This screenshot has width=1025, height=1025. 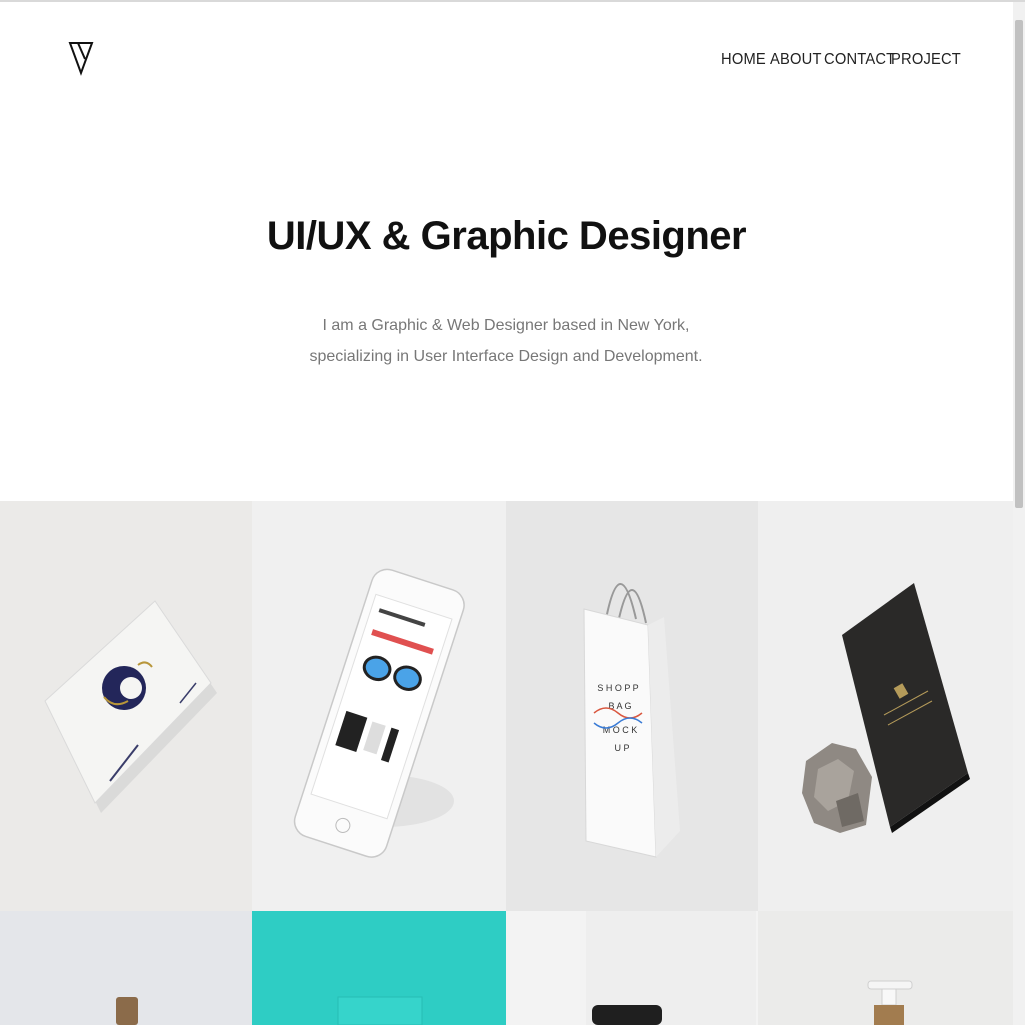 What do you see at coordinates (1019, 264) in the screenshot?
I see `scrollbar-thumb` at bounding box center [1019, 264].